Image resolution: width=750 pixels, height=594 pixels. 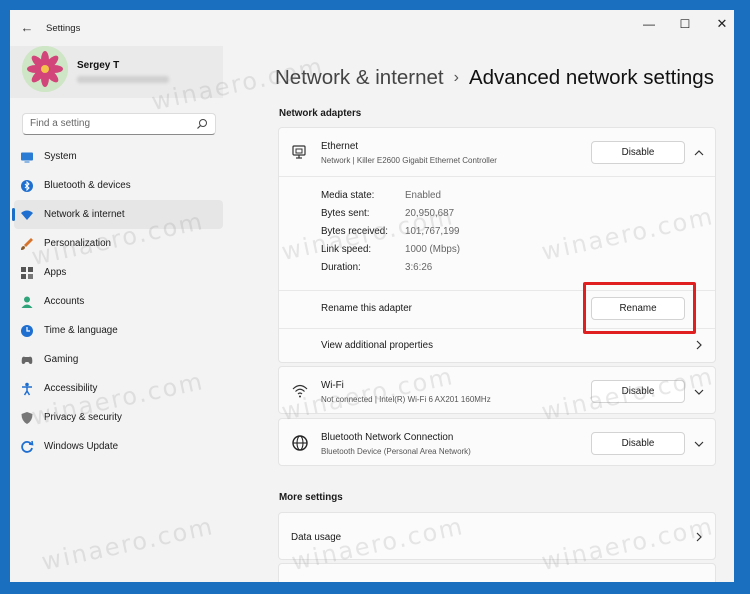 I want to click on property-value: 20,950,687, so click(x=430, y=213).